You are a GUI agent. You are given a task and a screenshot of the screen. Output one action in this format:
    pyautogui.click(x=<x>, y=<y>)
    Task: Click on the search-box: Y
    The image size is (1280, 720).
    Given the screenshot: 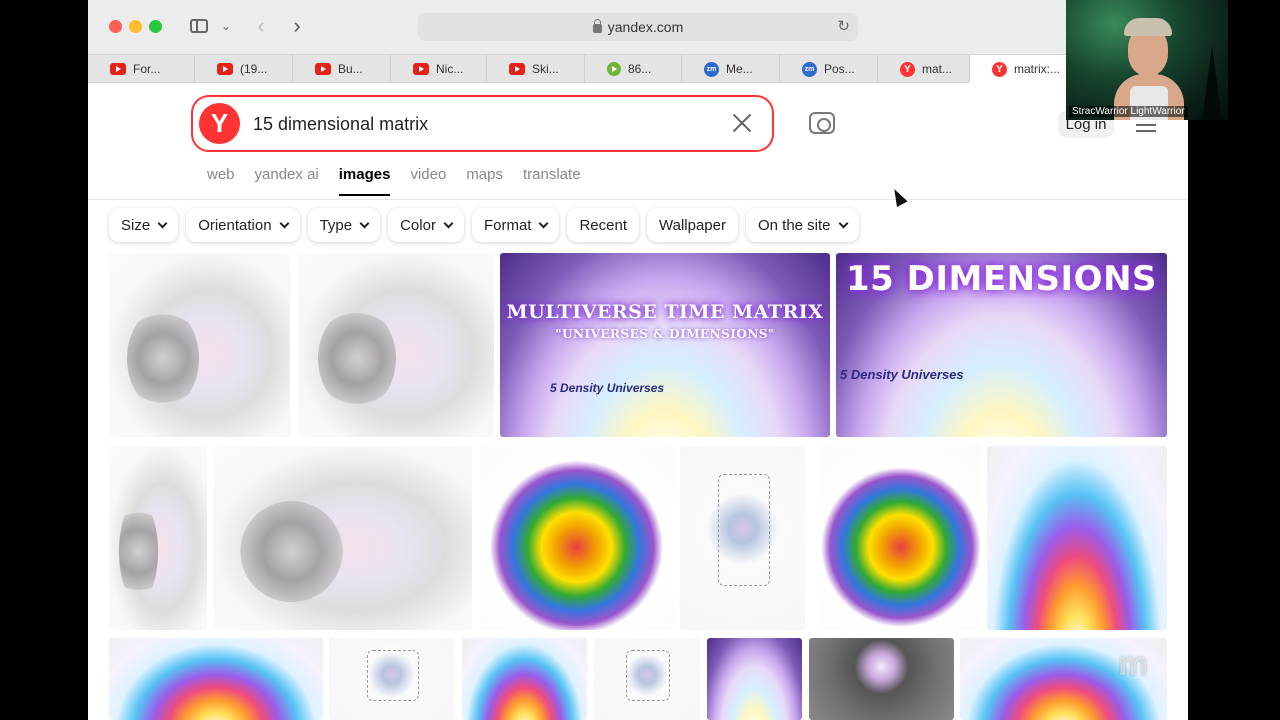 What is the action you would take?
    pyautogui.click(x=482, y=123)
    